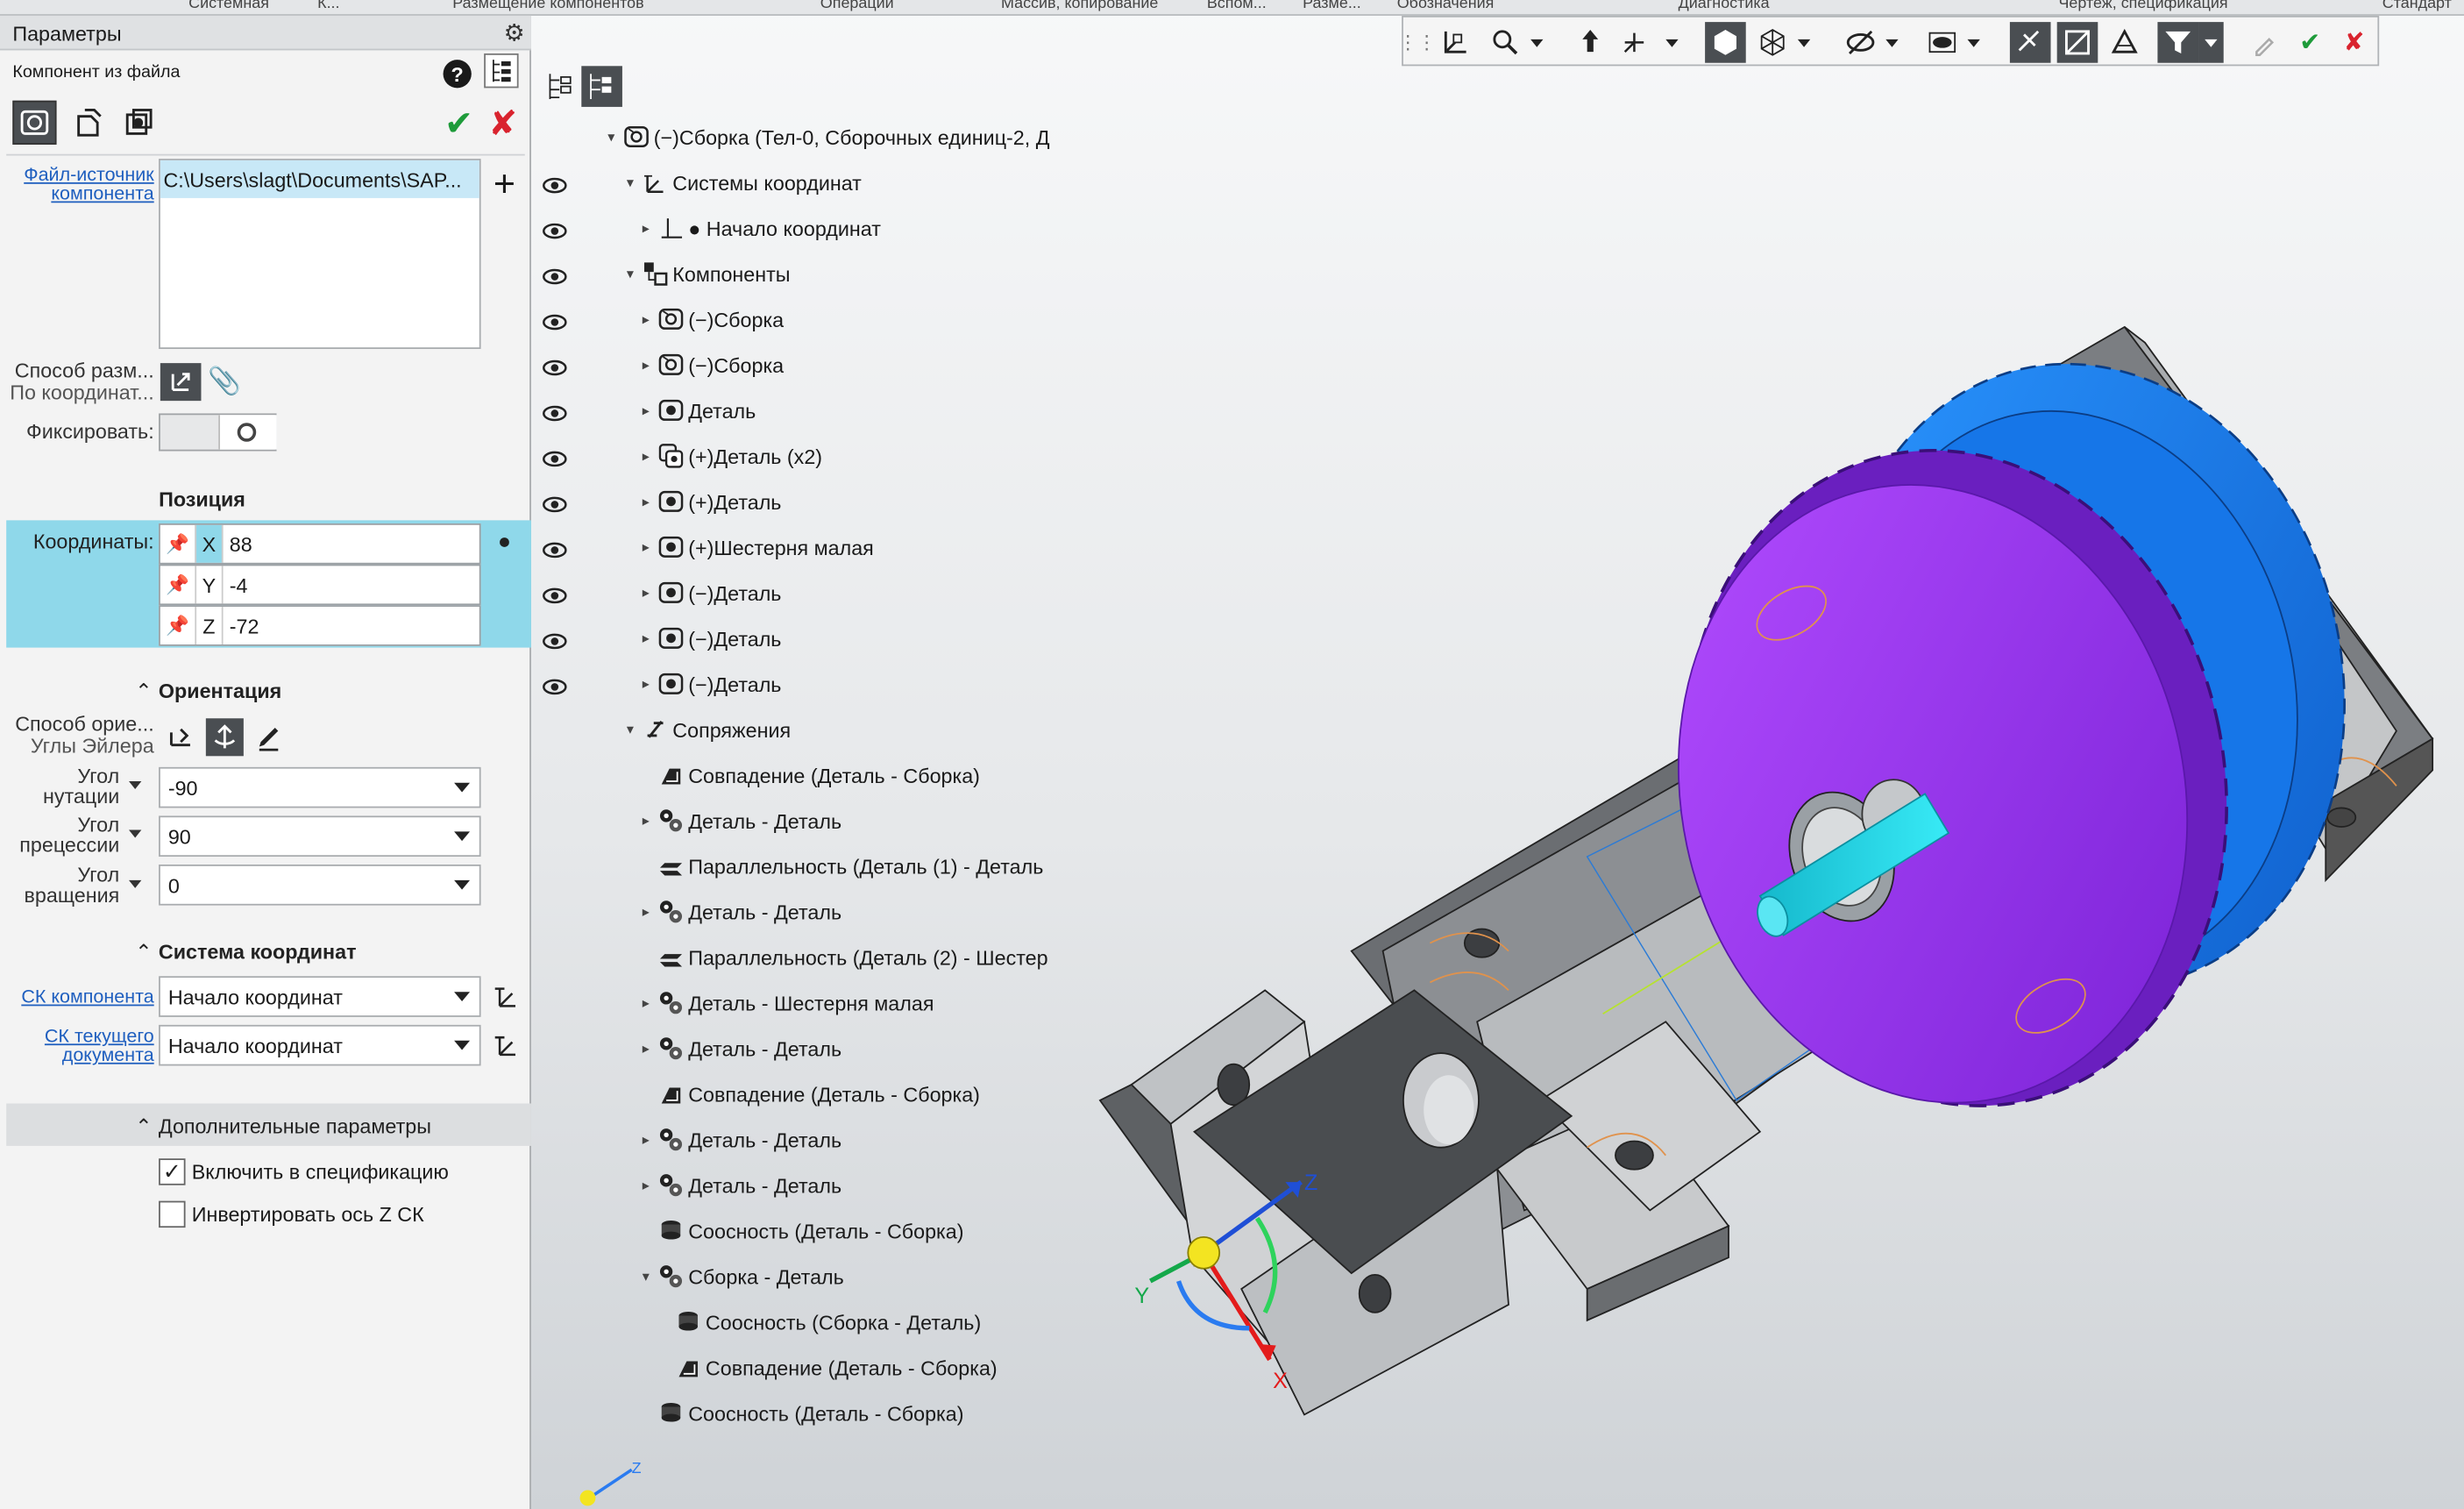 Image resolution: width=2464 pixels, height=1509 pixels. What do you see at coordinates (82, 1036) in the screenshot?
I see `cs-document-link-1: СК текущего` at bounding box center [82, 1036].